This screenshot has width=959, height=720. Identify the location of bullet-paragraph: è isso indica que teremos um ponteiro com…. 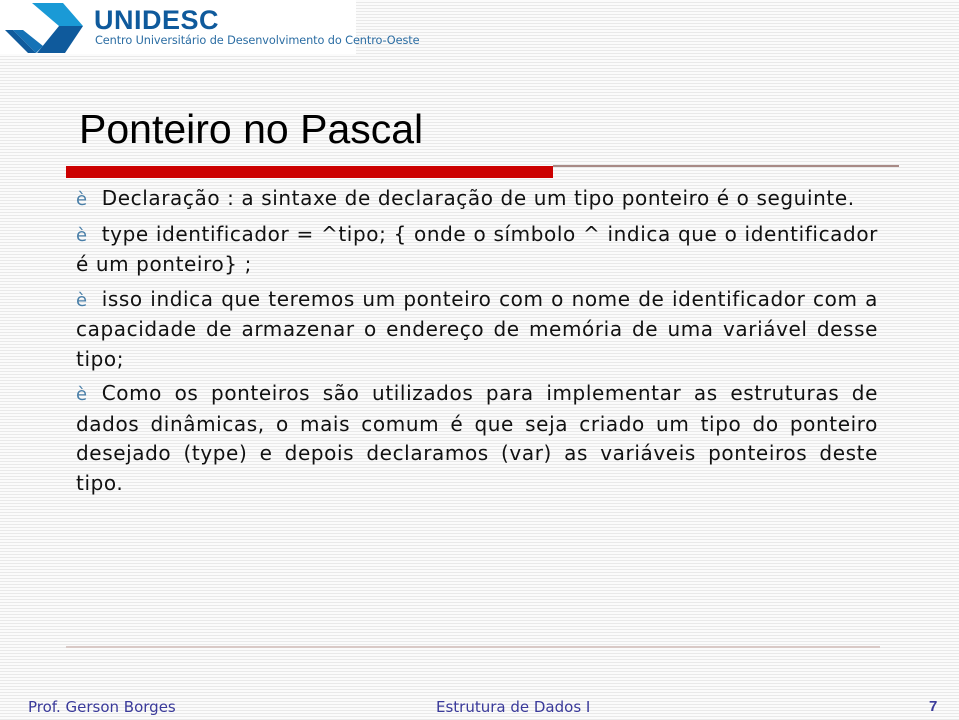
(477, 330).